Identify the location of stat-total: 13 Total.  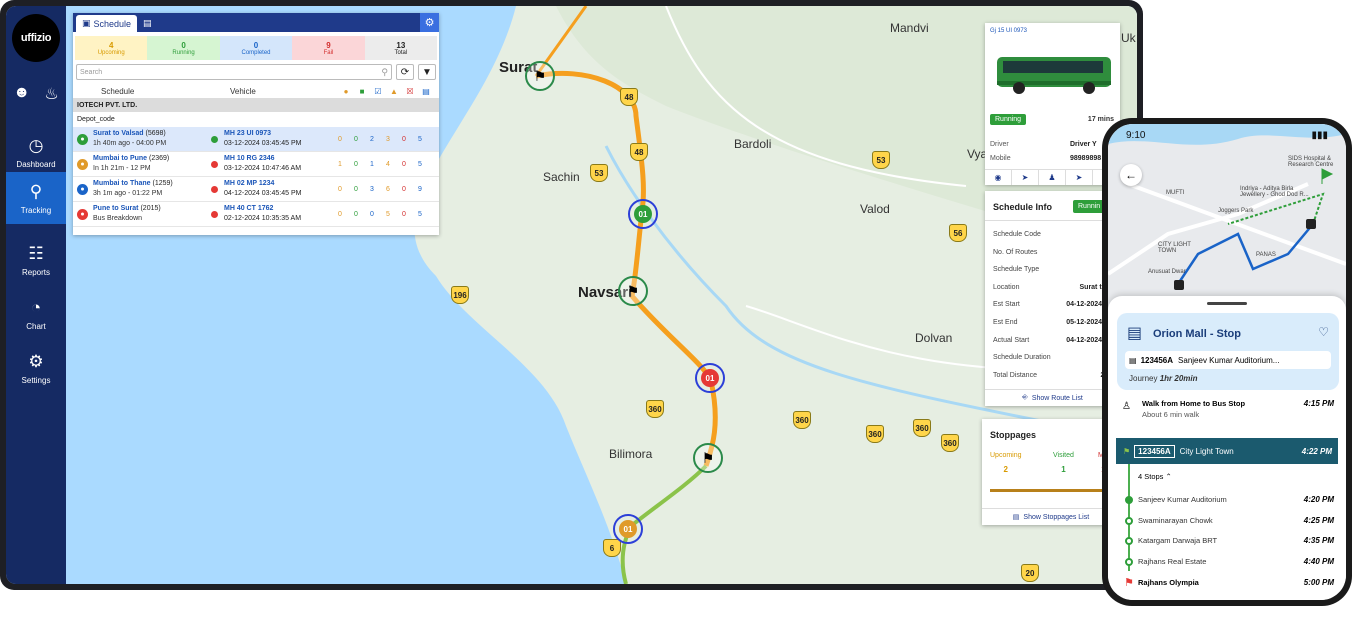
(401, 48).